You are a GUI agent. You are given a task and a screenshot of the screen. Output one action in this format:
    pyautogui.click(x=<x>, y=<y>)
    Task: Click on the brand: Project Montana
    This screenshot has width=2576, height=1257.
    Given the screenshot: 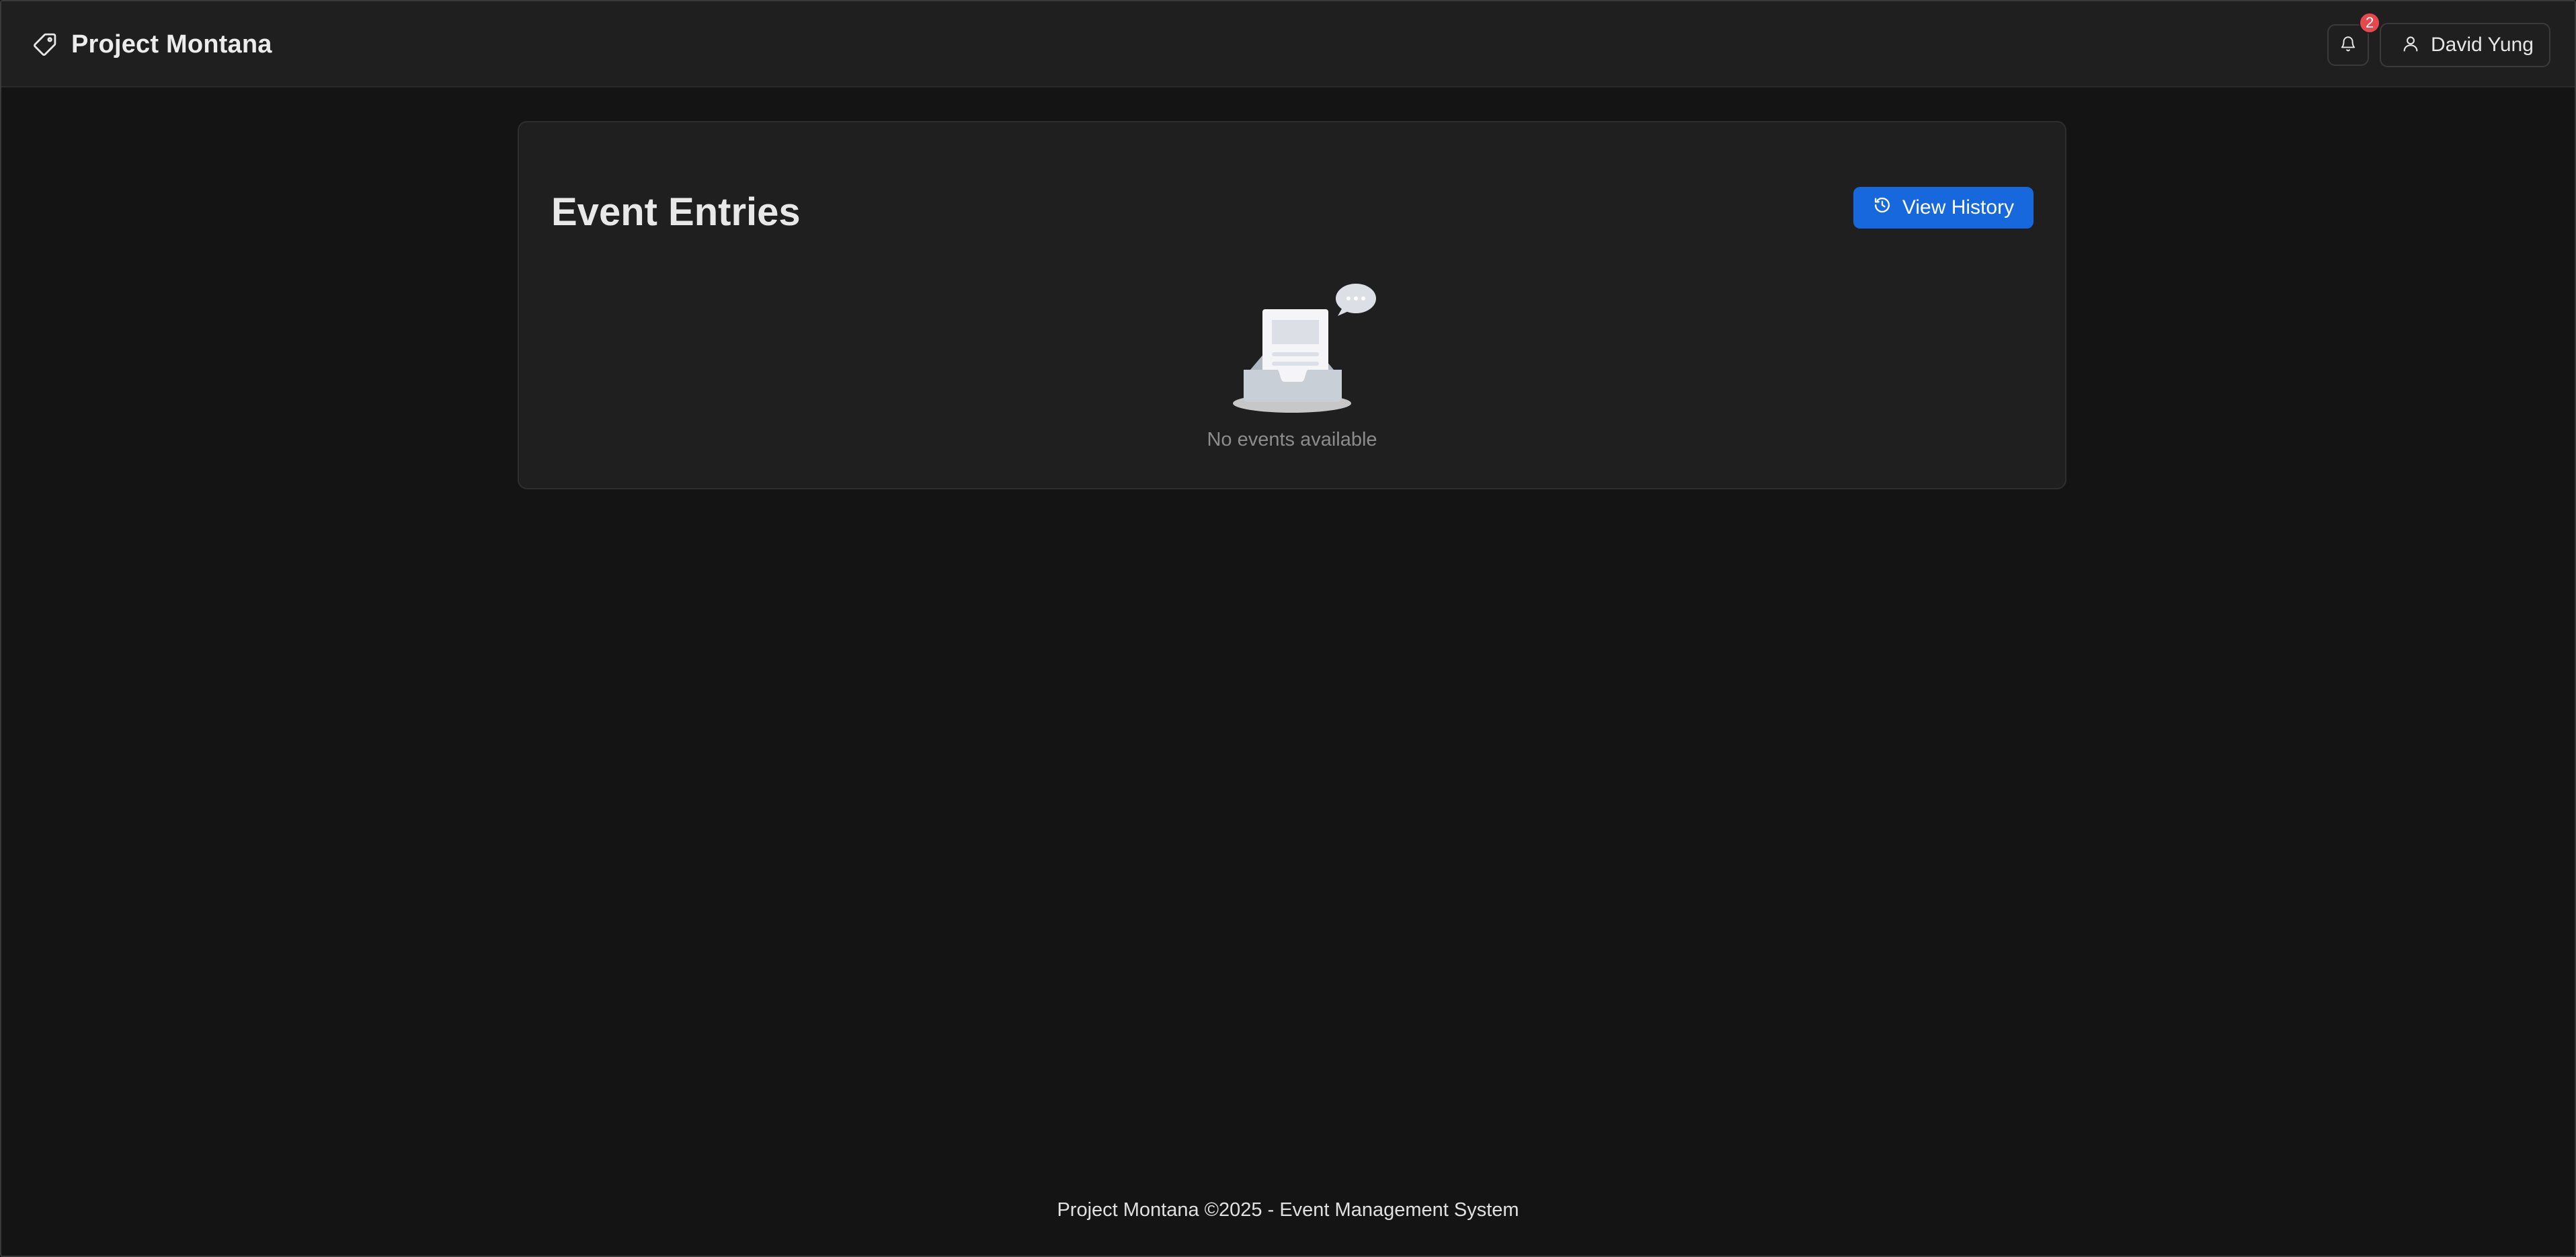 What is the action you would take?
    pyautogui.click(x=152, y=44)
    